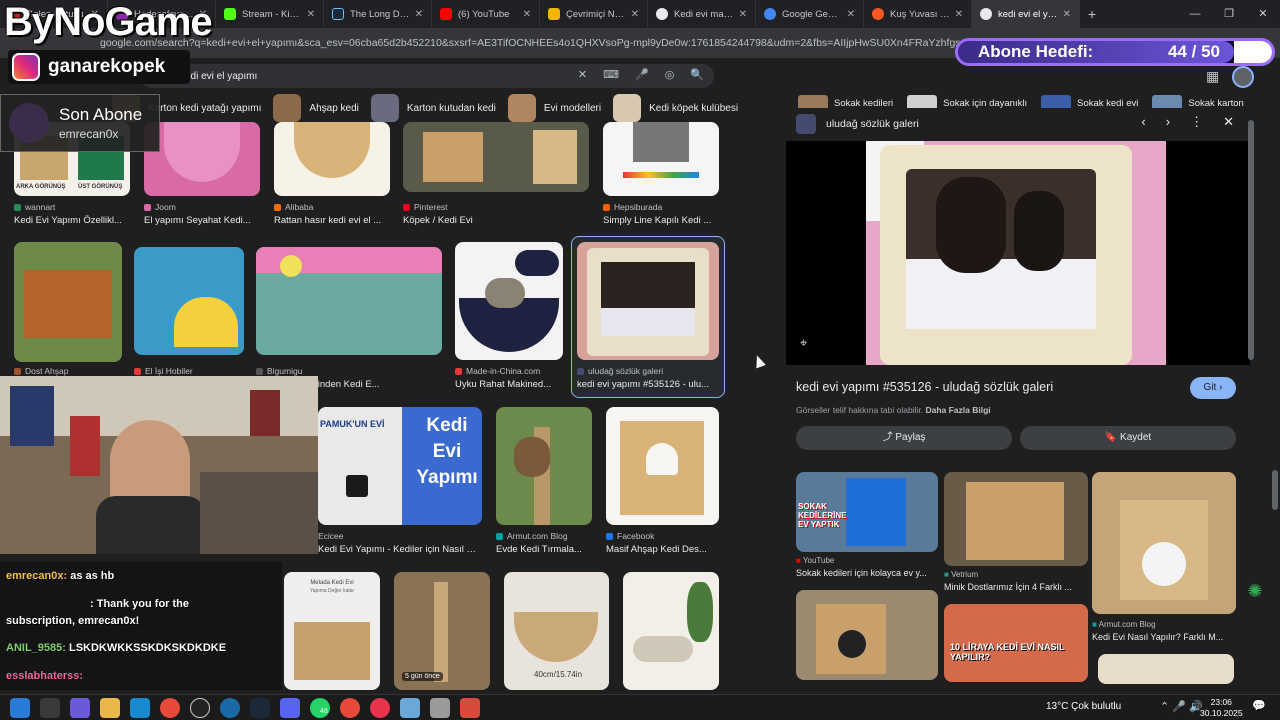  I want to click on last-subscriber-widget: Son Abone emrecan0x, so click(80, 123).